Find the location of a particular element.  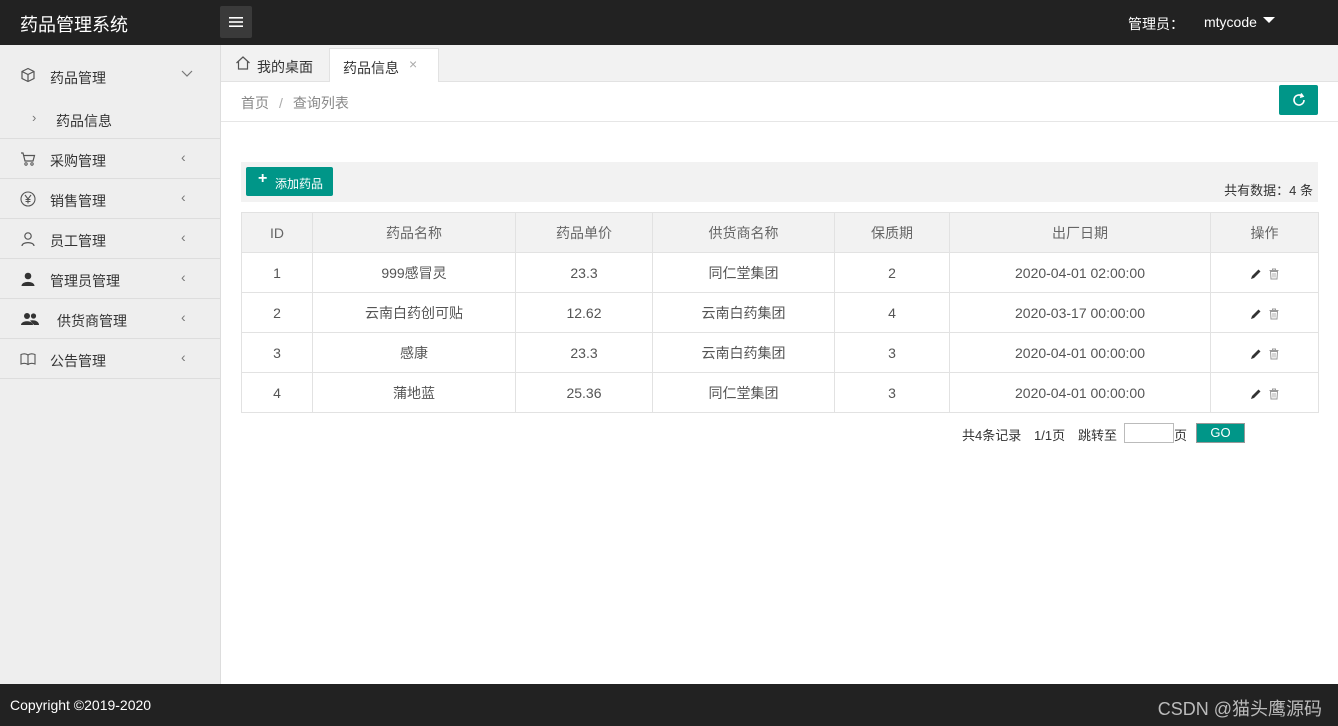

cell-shelf-life: 4 is located at coordinates (892, 312).